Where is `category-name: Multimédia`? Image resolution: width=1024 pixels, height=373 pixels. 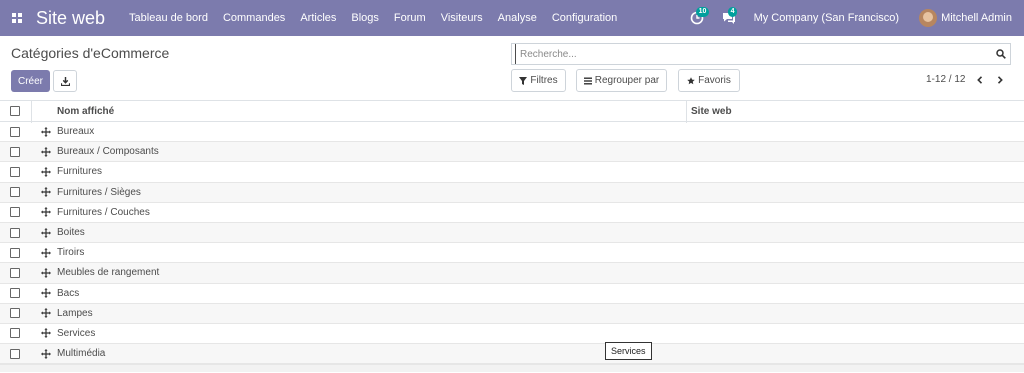
category-name: Multimédia is located at coordinates (81, 354).